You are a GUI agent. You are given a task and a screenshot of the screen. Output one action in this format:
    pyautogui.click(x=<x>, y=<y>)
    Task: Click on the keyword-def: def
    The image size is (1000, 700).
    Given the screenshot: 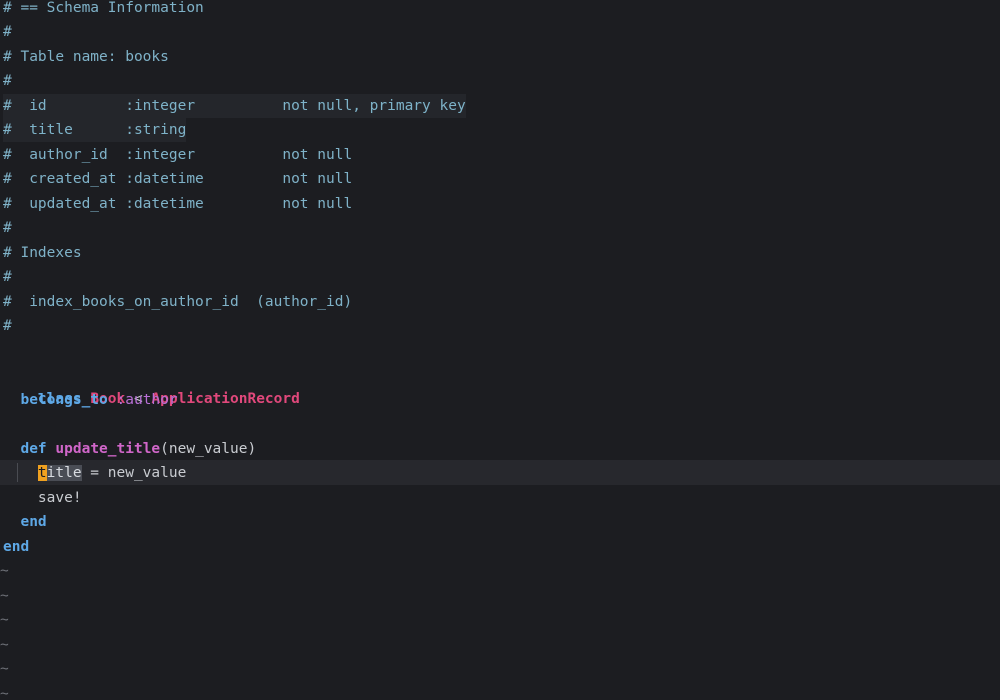 What is the action you would take?
    pyautogui.click(x=33, y=449)
    